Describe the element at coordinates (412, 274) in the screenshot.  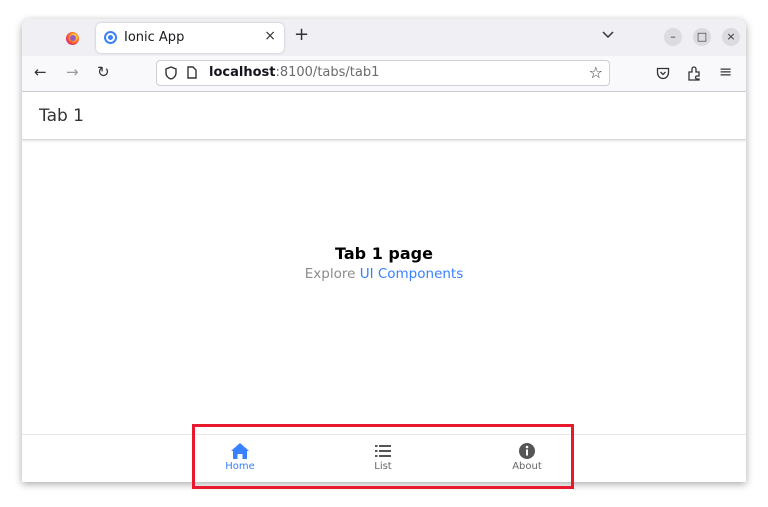
I see `ui-components-link: UI Components` at that location.